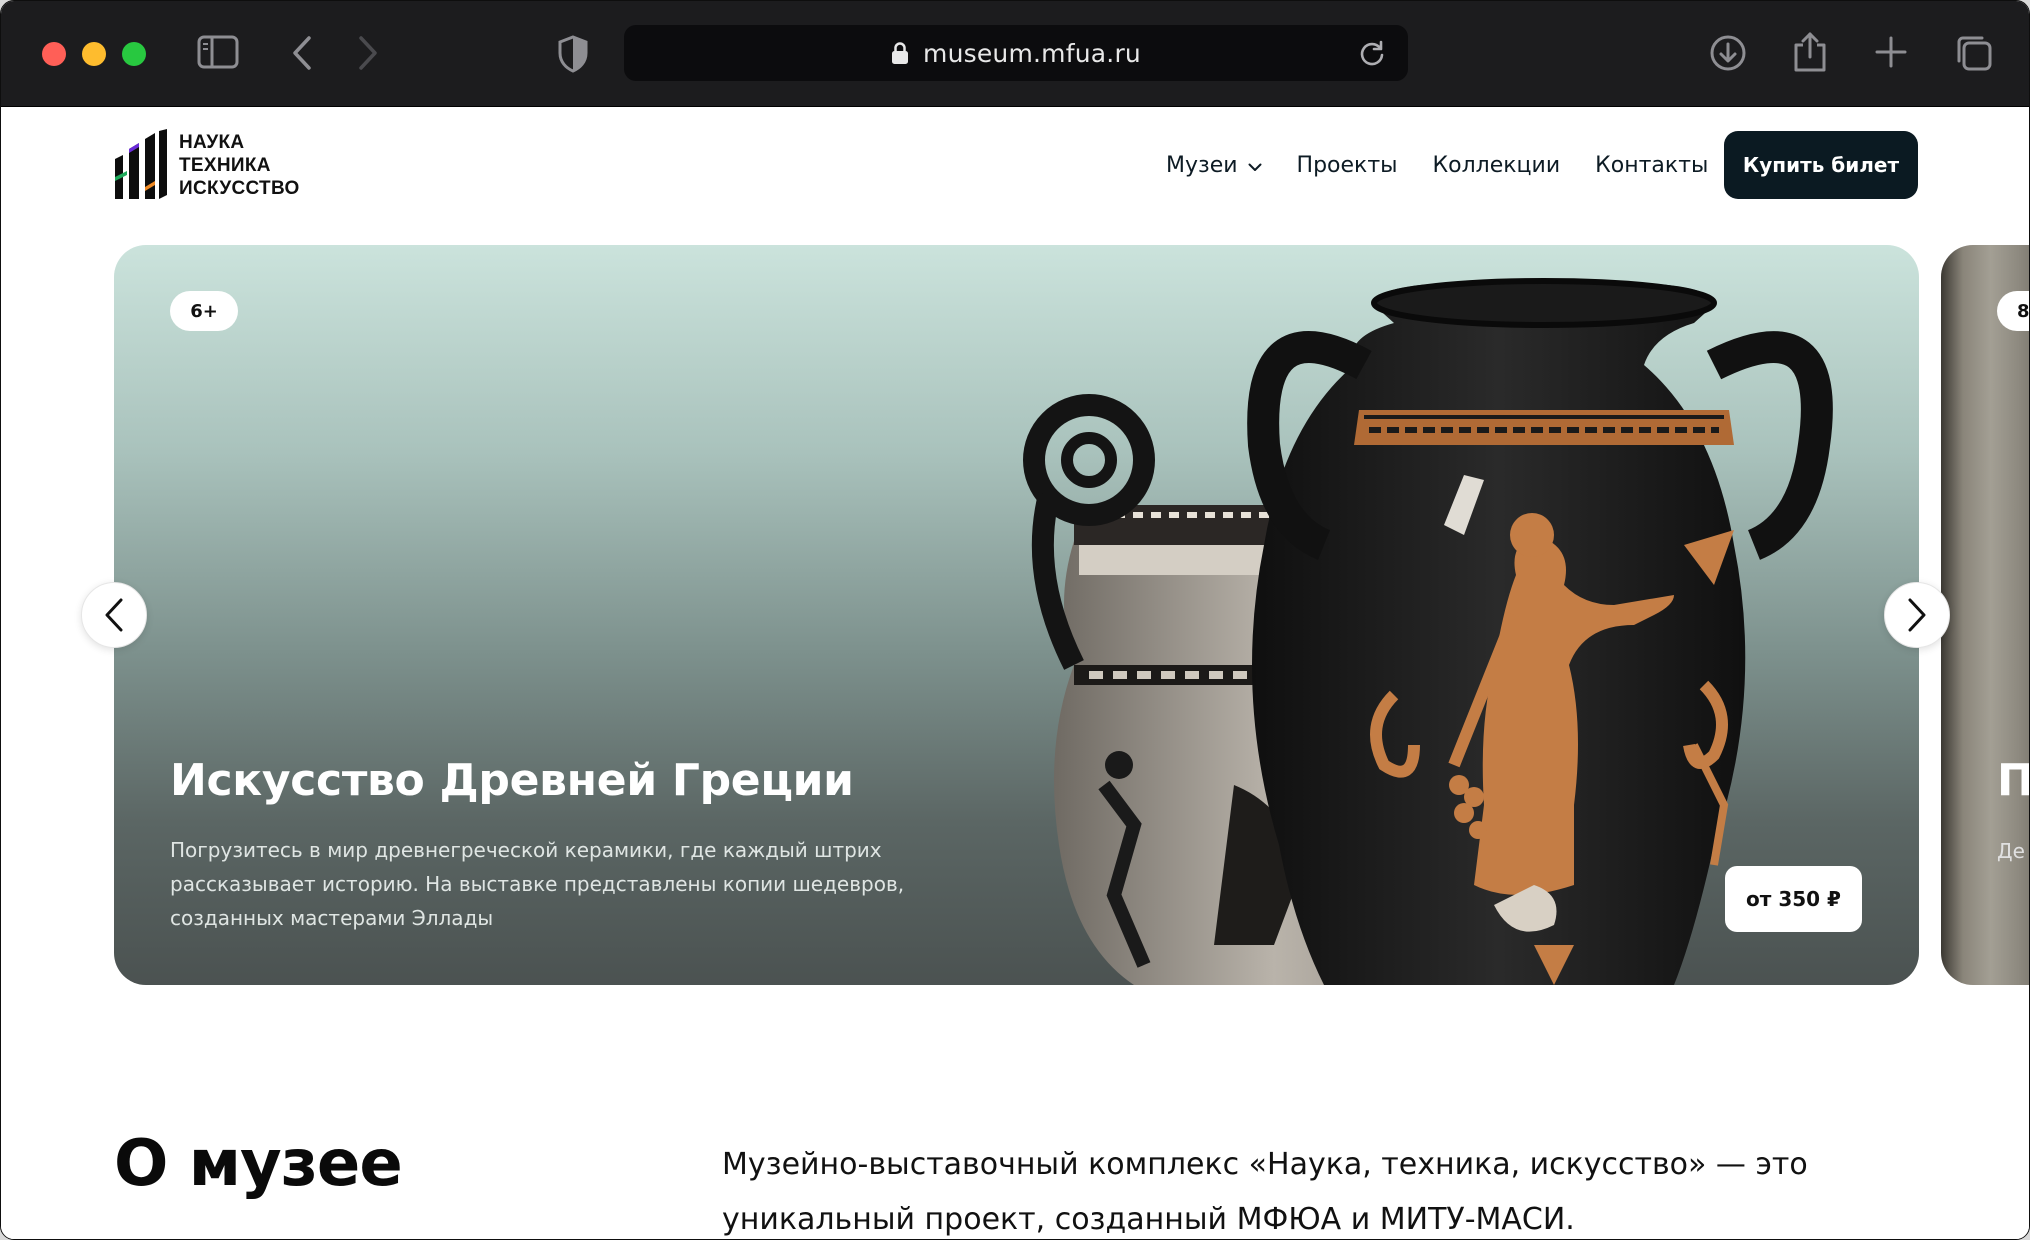 This screenshot has width=2030, height=1240. I want to click on privacy-shield-icon, so click(573, 54).